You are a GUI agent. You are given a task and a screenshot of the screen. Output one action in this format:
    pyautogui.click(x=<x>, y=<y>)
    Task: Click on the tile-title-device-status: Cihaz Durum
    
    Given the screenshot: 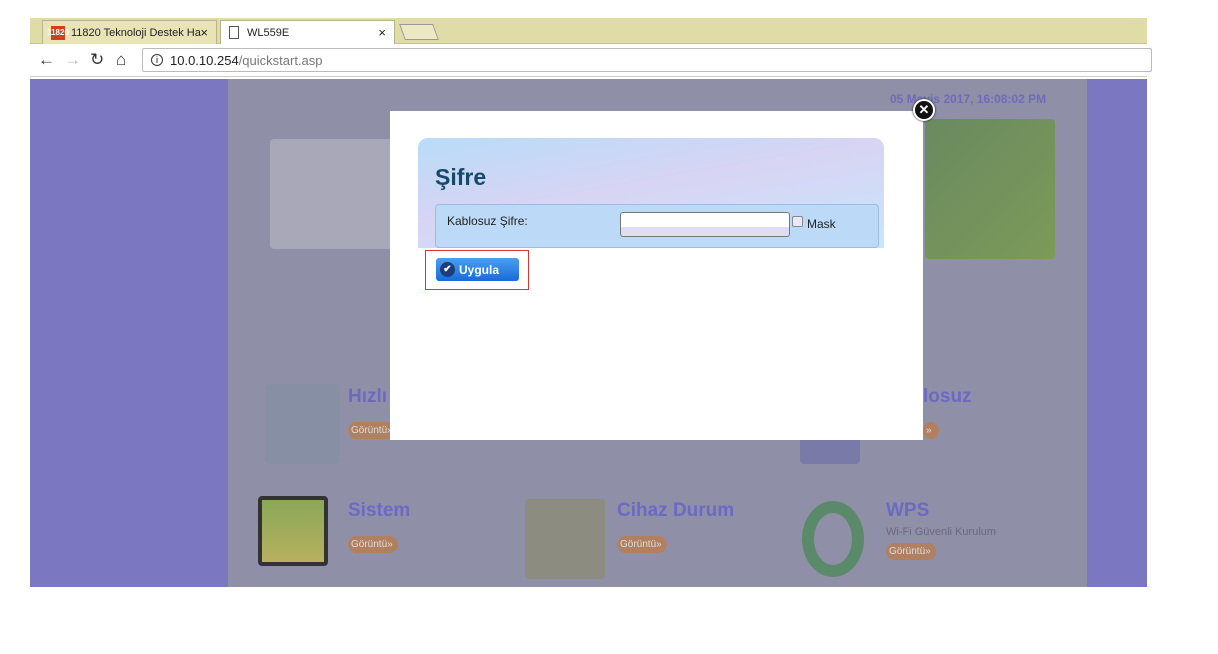 What is the action you would take?
    pyautogui.click(x=676, y=510)
    